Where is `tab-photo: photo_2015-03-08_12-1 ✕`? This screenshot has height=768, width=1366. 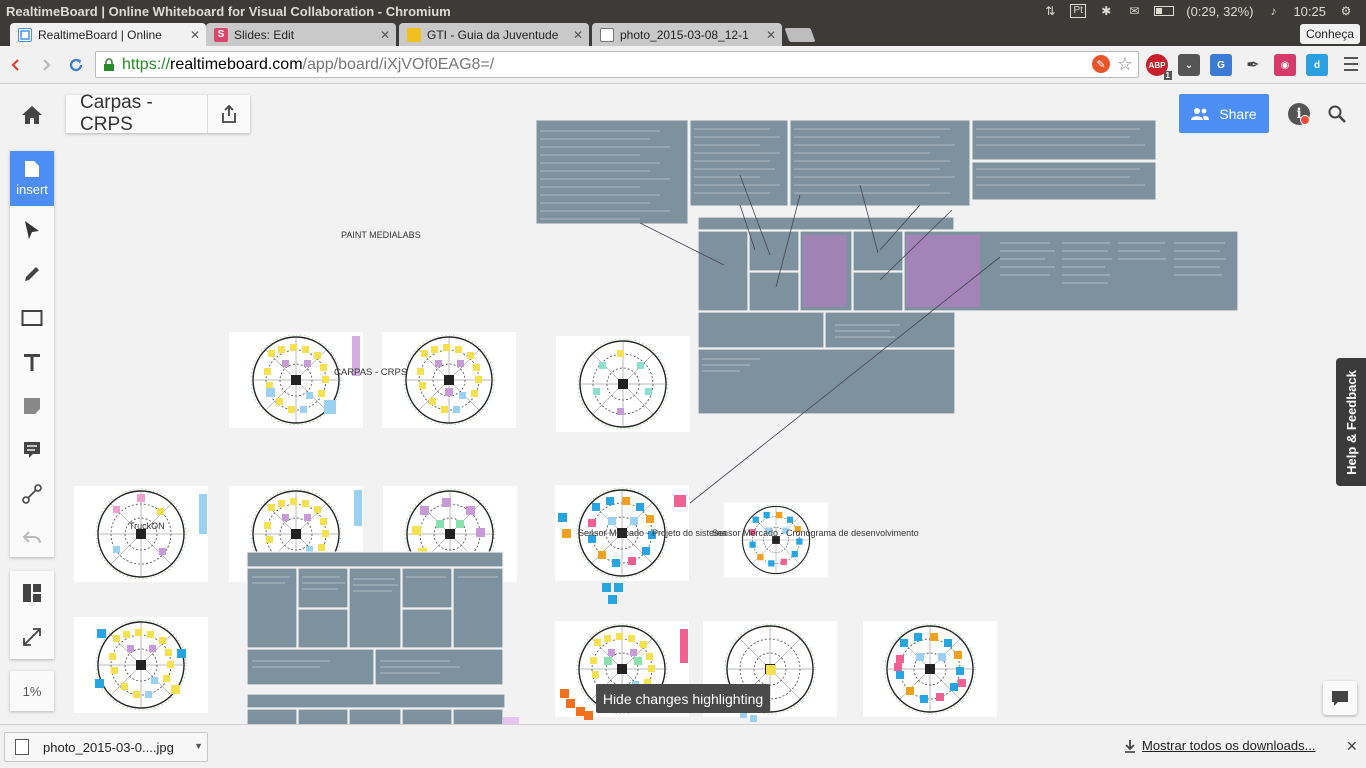 tab-photo: photo_2015-03-08_12-1 ✕ is located at coordinates (687, 34).